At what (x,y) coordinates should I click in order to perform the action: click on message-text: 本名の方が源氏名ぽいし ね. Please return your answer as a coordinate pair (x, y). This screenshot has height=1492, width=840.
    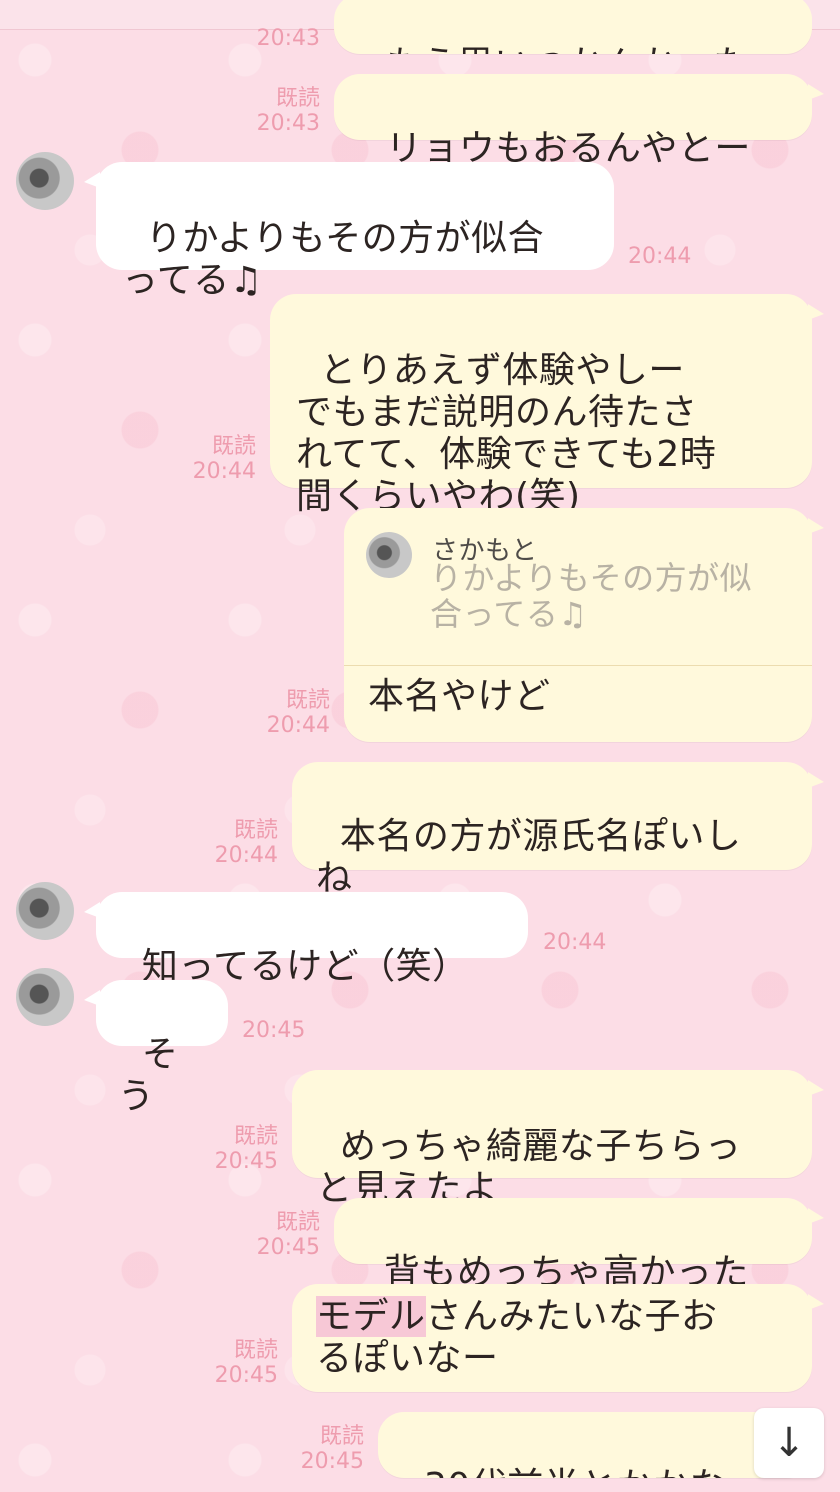
    Looking at the image, I should click on (529, 857).